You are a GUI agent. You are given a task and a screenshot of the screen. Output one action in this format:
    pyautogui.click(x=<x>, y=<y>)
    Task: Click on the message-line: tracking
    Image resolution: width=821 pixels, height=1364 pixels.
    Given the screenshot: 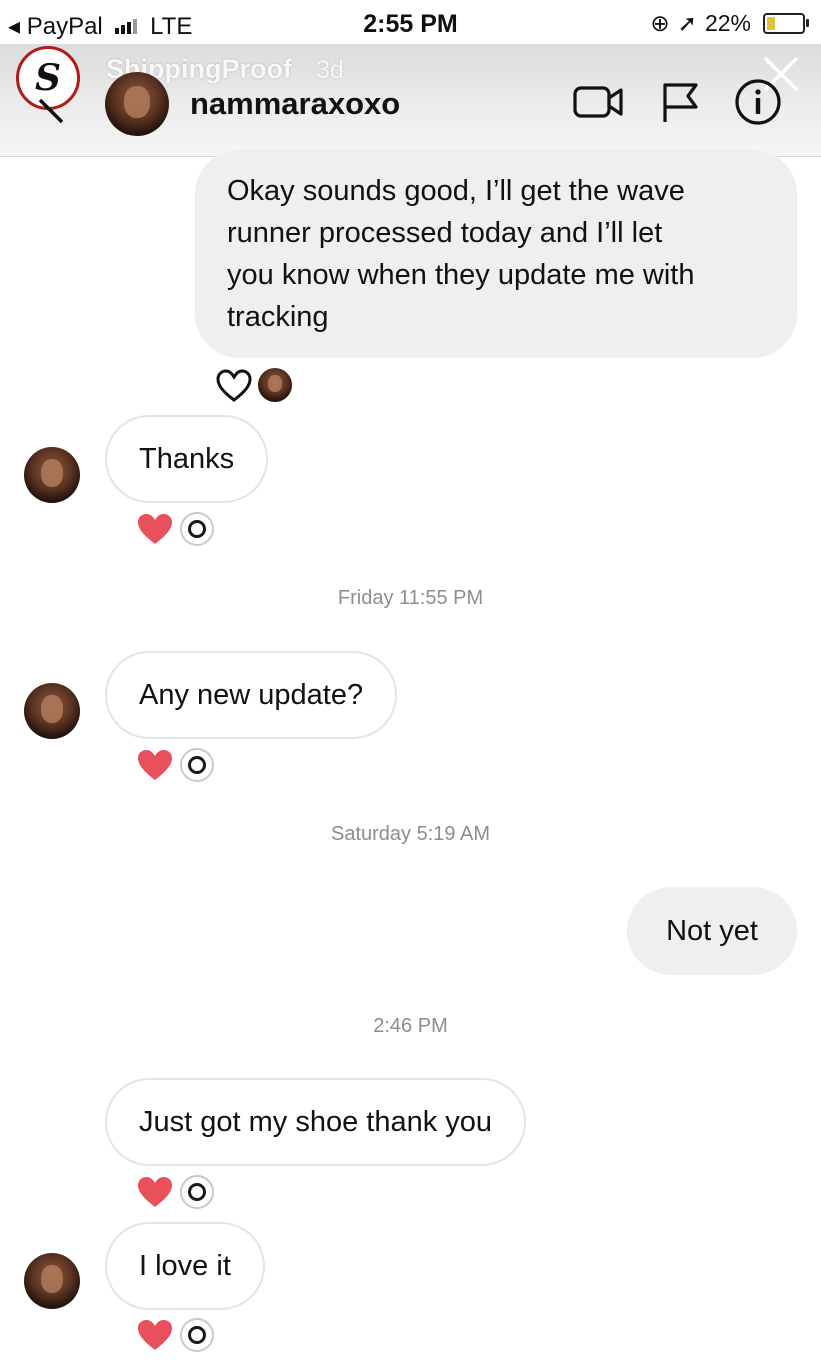 What is the action you would take?
    pyautogui.click(x=278, y=317)
    